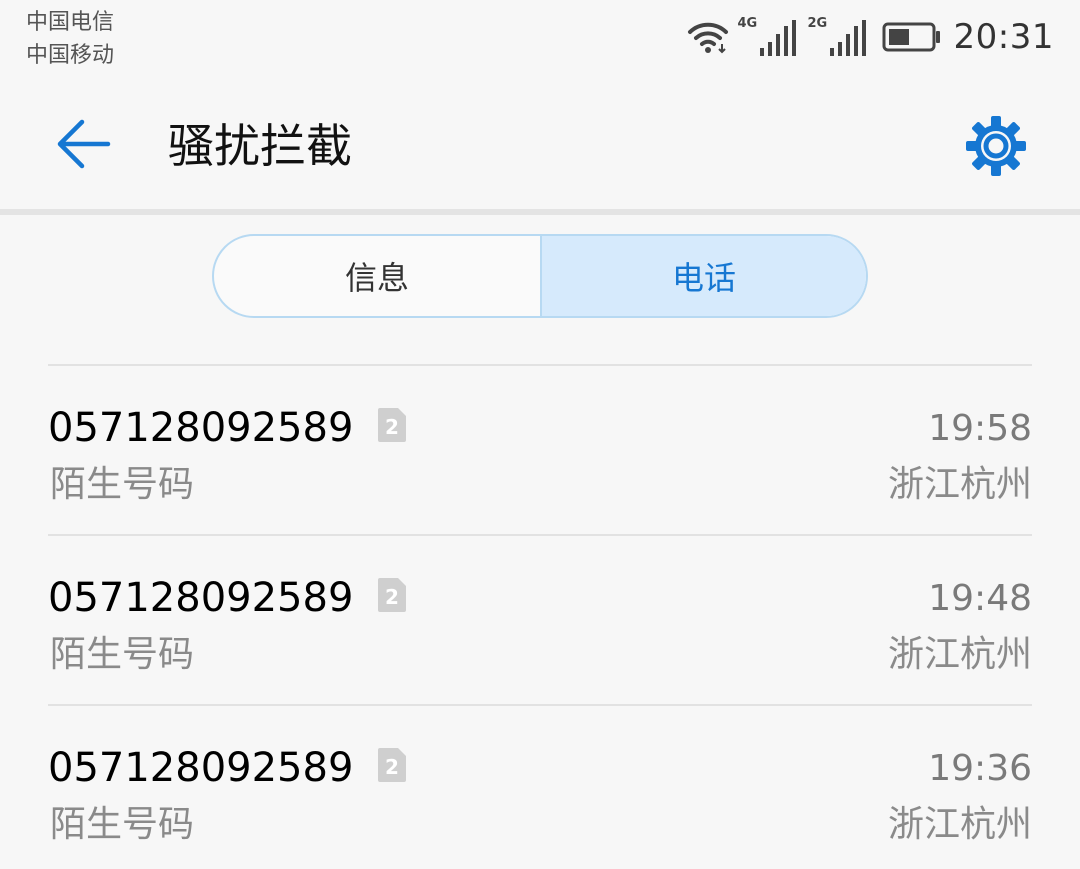 The width and height of the screenshot is (1080, 869). I want to click on carrier-2: 中国移动, so click(70, 55).